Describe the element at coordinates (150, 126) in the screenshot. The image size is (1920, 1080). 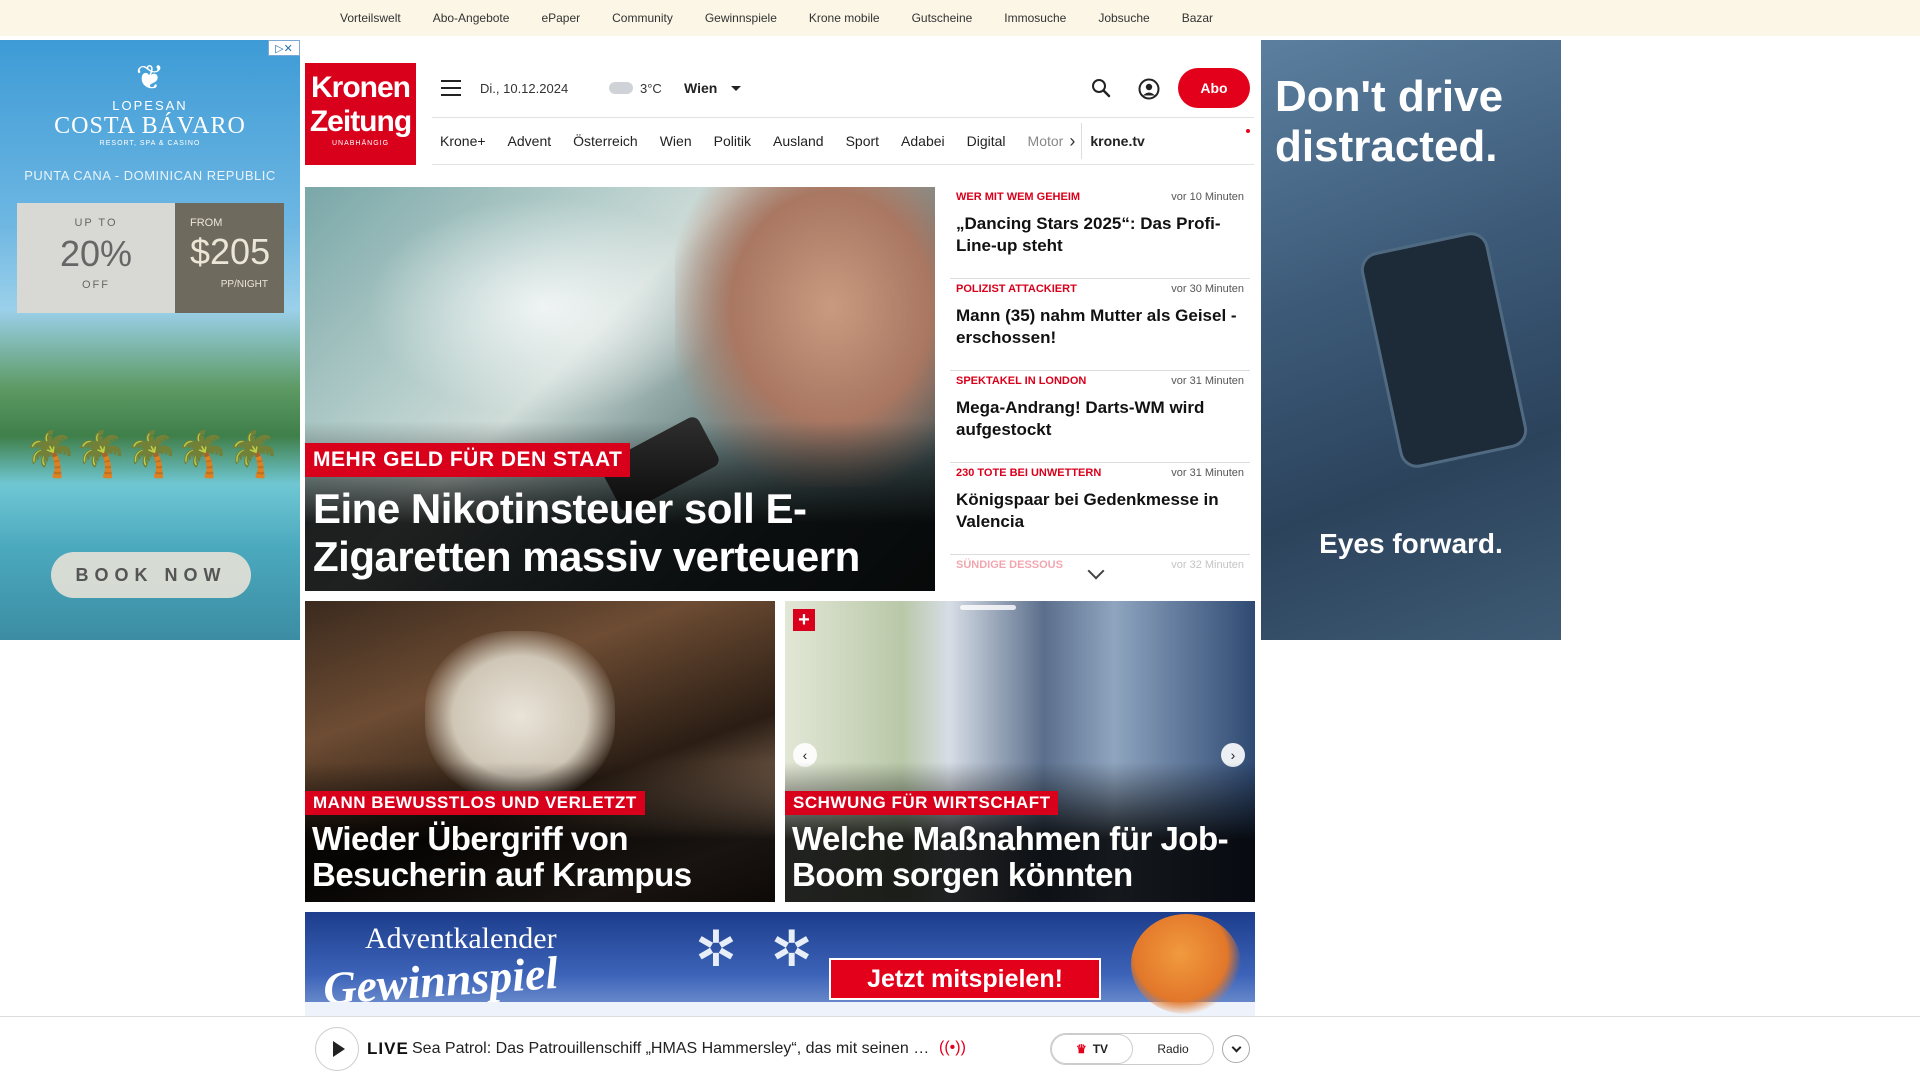
I see `ad-brand-main: COSTA BÁVARO` at that location.